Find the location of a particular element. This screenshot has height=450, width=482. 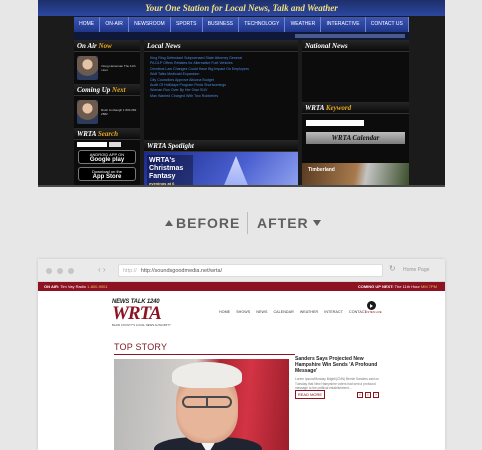

old-nav-business: BUSINESS is located at coordinates (221, 24).